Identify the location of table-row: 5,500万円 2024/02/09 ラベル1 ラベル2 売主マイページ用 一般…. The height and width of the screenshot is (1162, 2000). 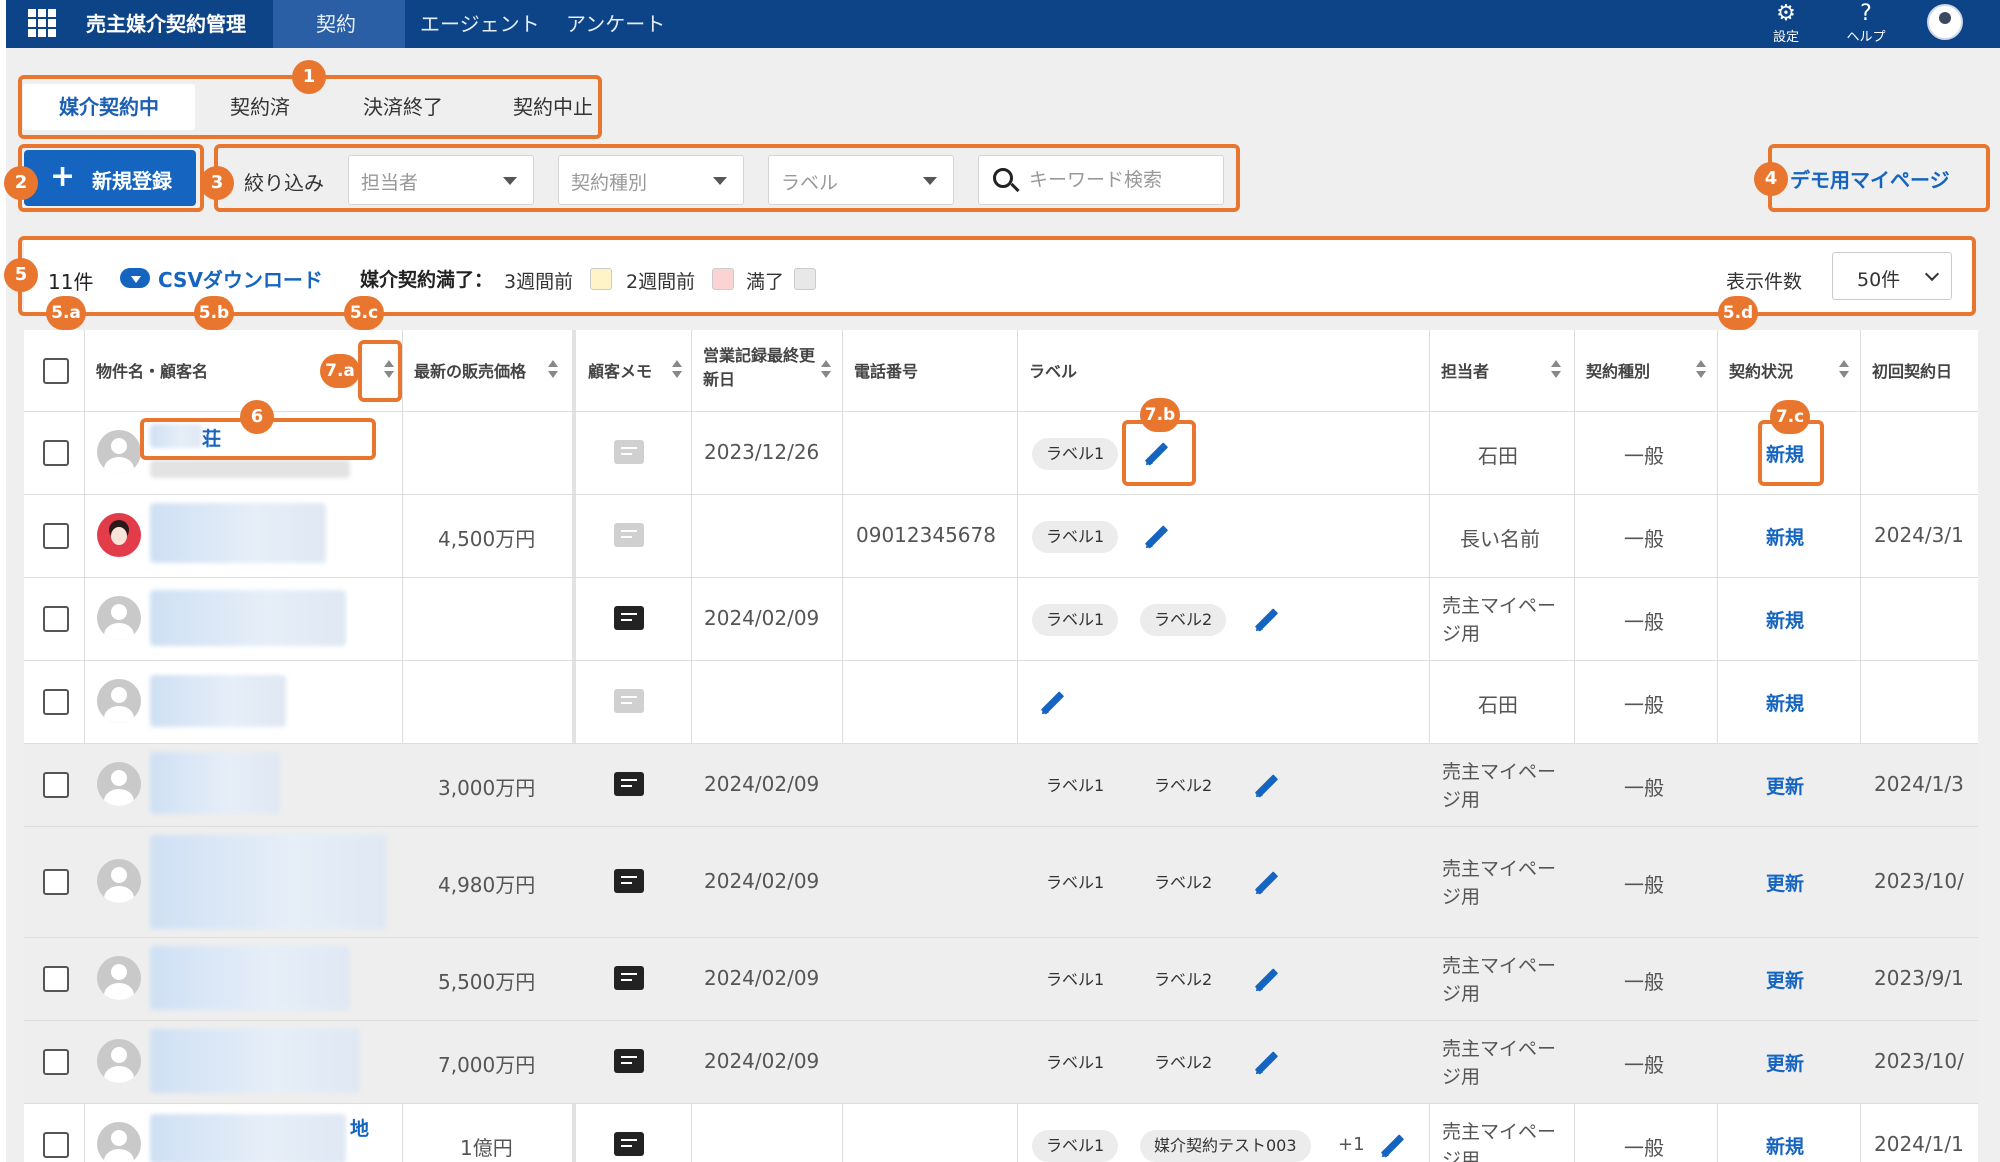
(1001, 979).